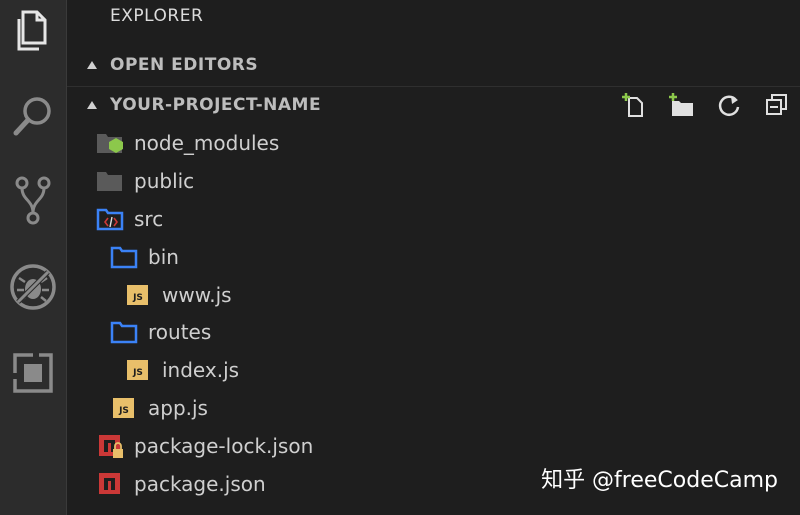  I want to click on node-folder-icon, so click(110, 143).